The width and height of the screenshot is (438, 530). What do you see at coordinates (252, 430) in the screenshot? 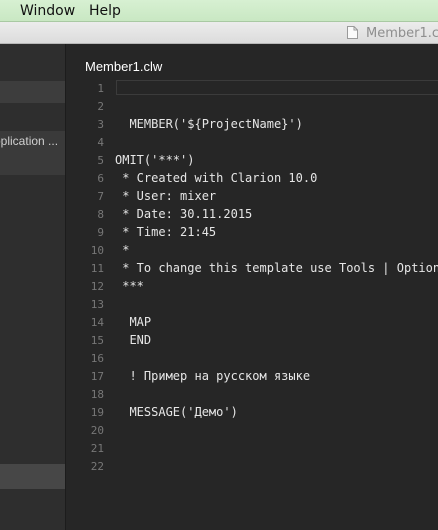
I see `code-line: 20` at bounding box center [252, 430].